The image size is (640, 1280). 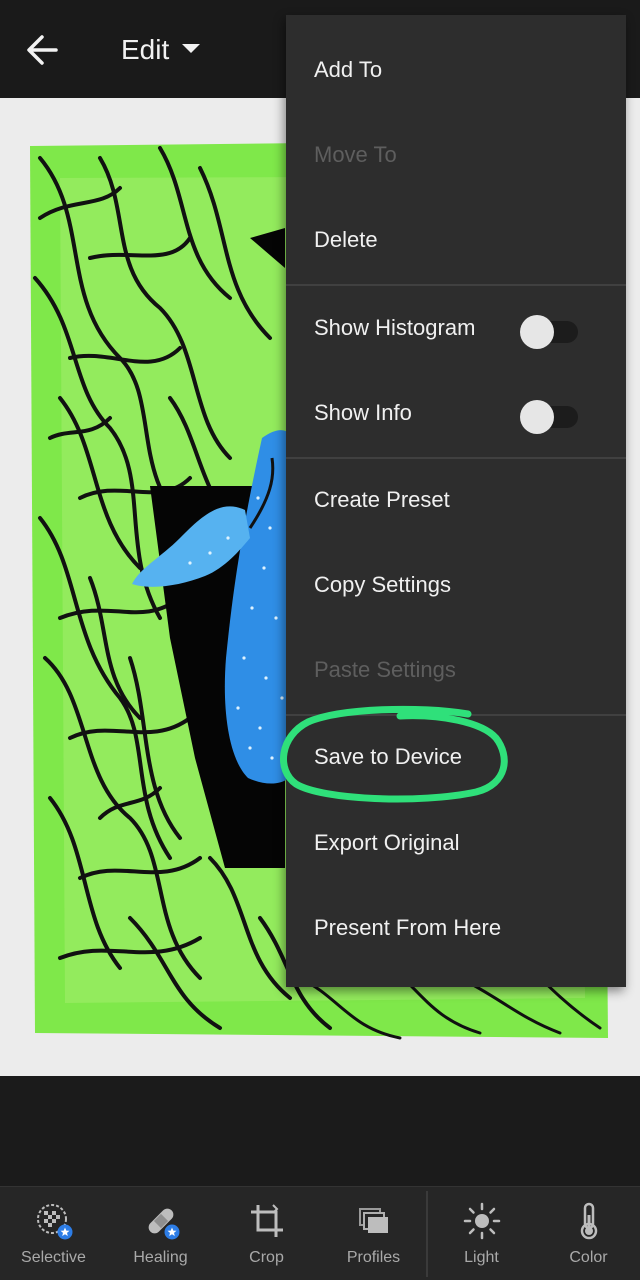 I want to click on tool-light: Light, so click(x=481, y=1233).